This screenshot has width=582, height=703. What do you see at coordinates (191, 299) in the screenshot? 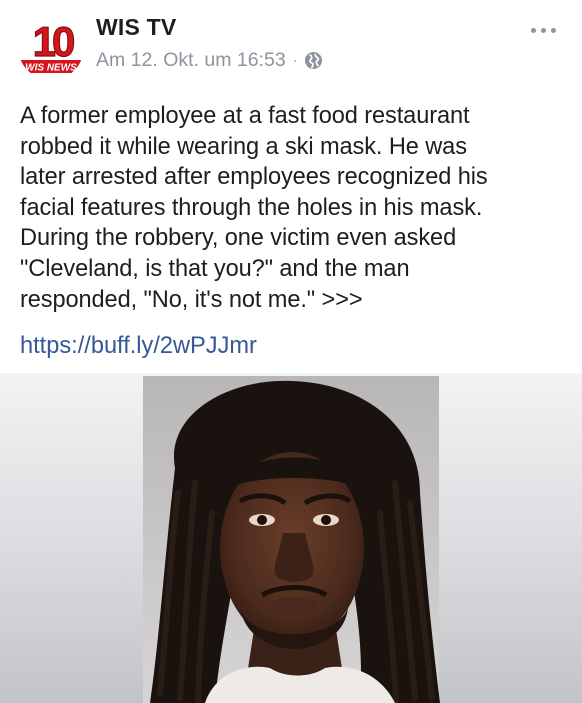
I see `post-text-line: responded, "No, it's not me." >>>` at bounding box center [191, 299].